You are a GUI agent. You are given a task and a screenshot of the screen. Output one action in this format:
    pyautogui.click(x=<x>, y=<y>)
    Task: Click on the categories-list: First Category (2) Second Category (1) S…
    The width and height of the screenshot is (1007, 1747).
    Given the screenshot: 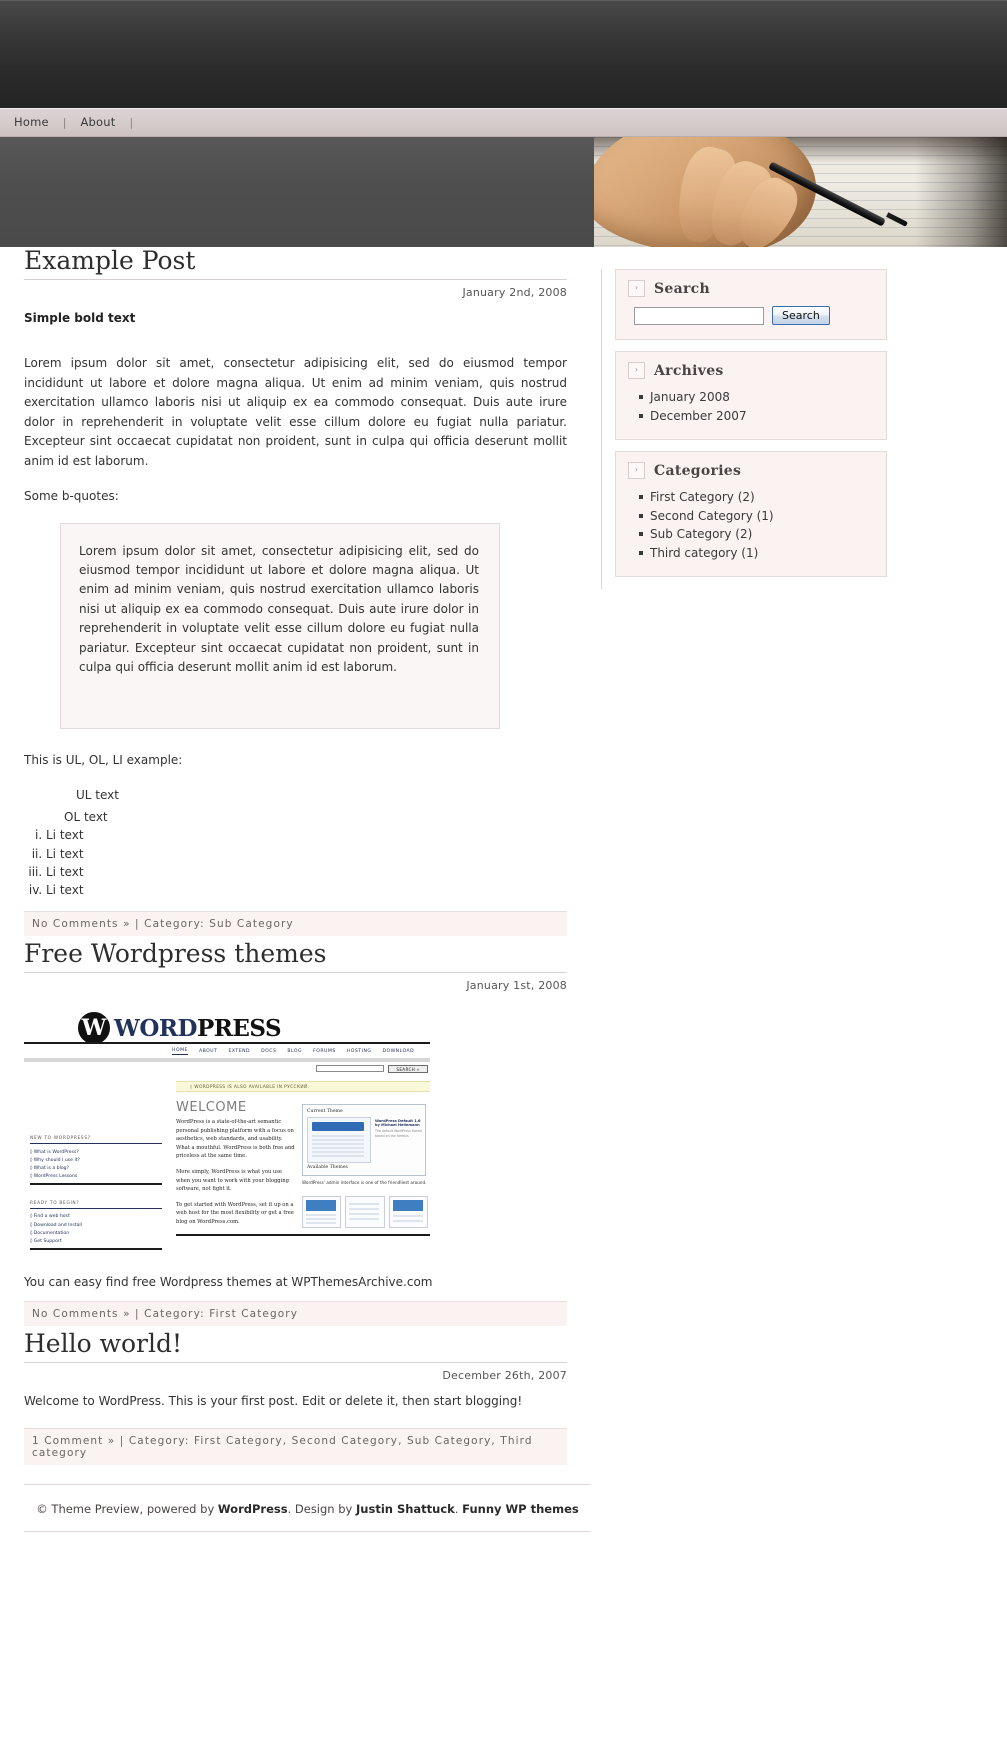 What is the action you would take?
    pyautogui.click(x=751, y=525)
    